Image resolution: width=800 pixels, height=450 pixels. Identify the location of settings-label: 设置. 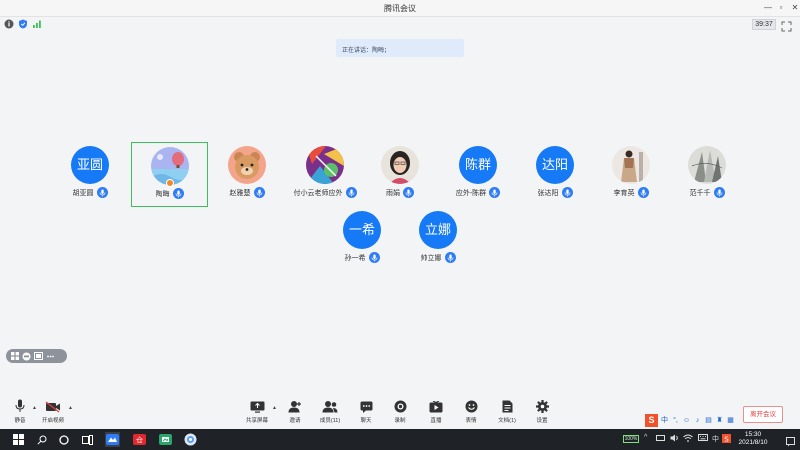
(542, 421).